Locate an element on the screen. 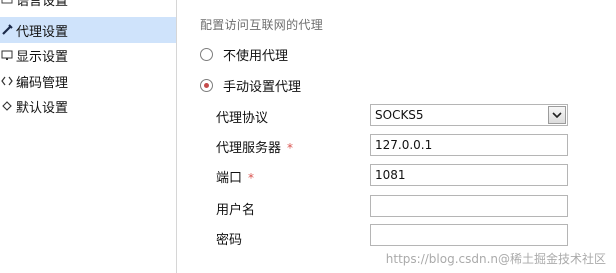 The width and height of the screenshot is (616, 273). encoding-icon is located at coordinates (7, 81).